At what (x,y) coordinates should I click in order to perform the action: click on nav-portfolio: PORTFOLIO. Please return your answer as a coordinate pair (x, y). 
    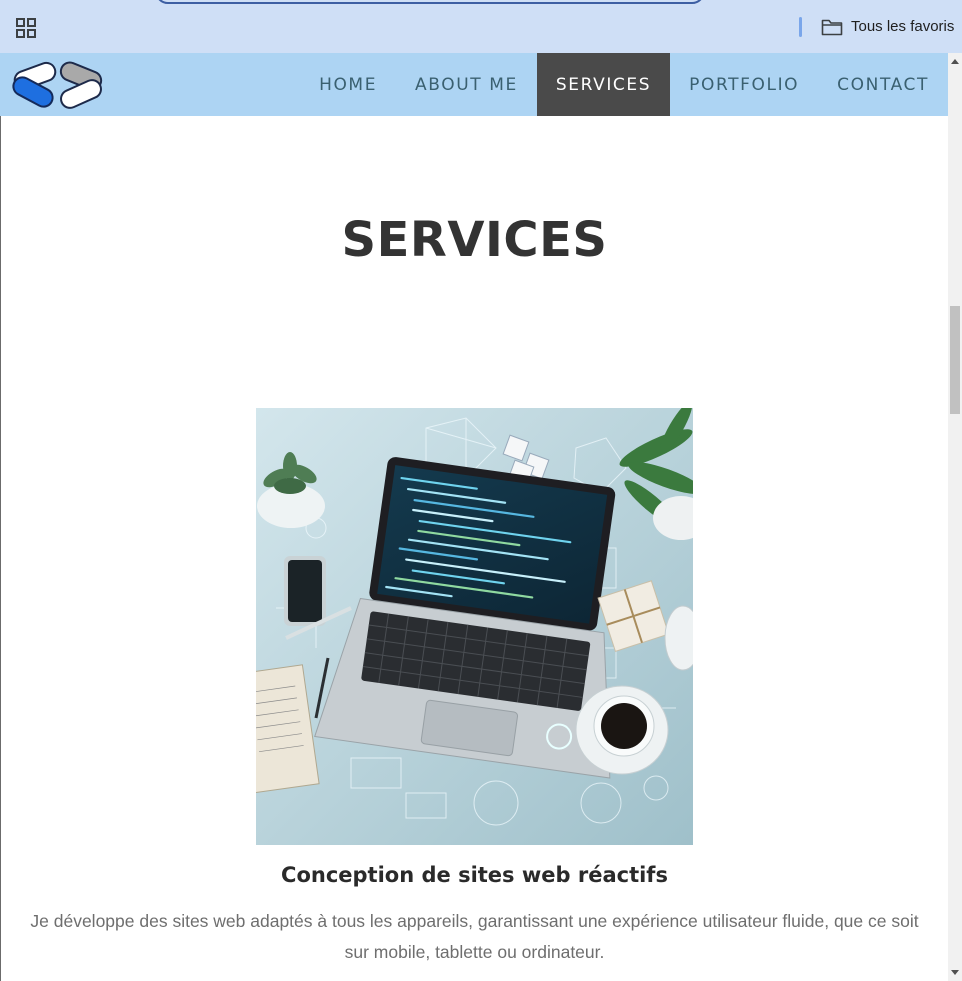
    Looking at the image, I should click on (744, 84).